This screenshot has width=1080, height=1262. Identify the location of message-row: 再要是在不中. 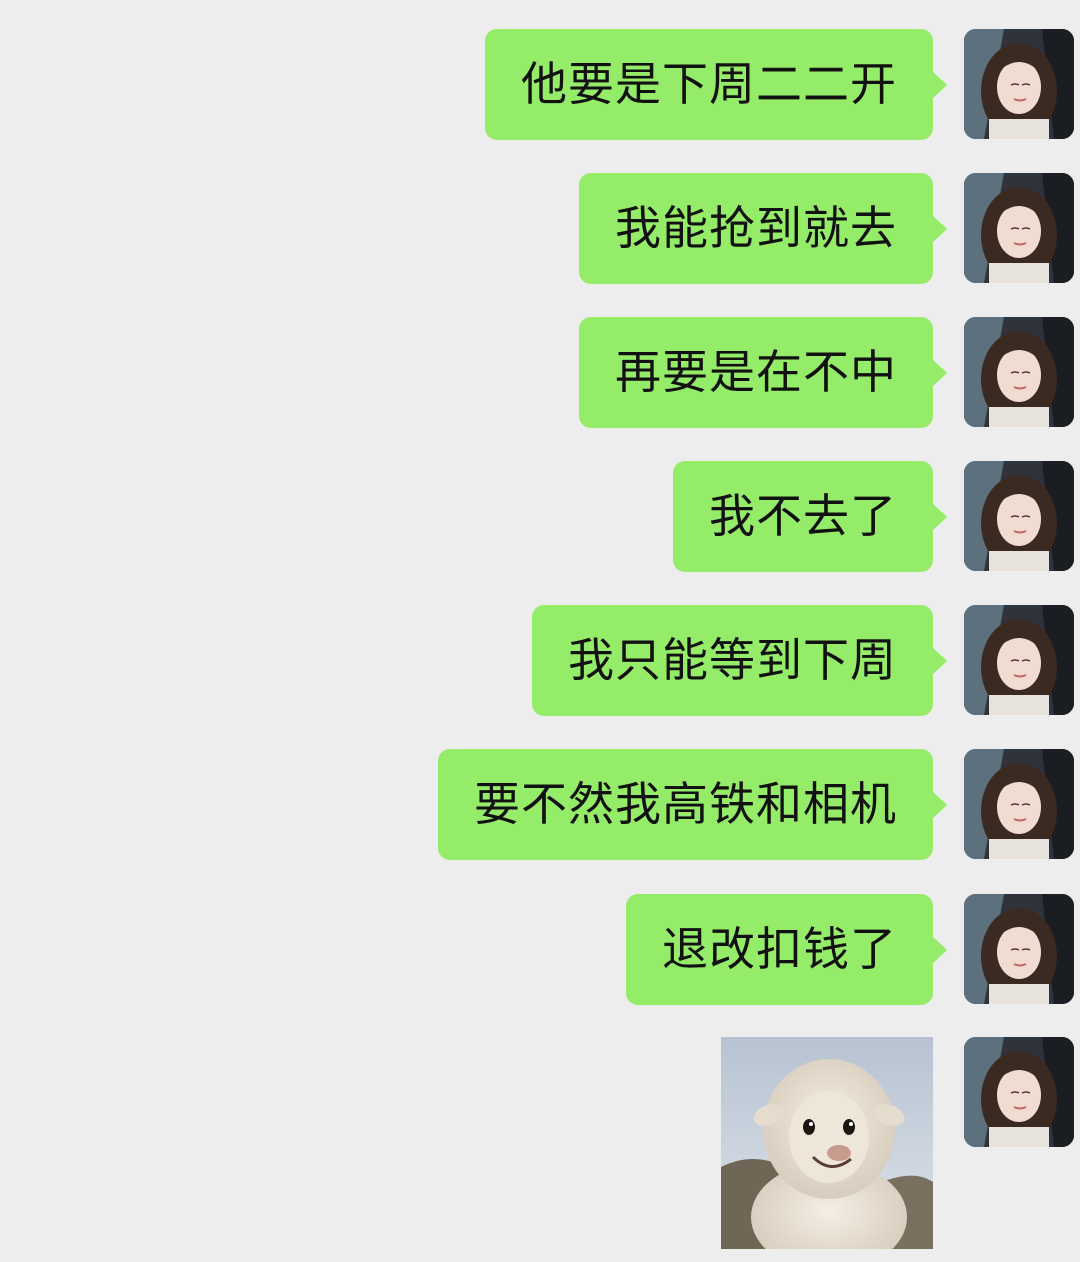
(540, 373).